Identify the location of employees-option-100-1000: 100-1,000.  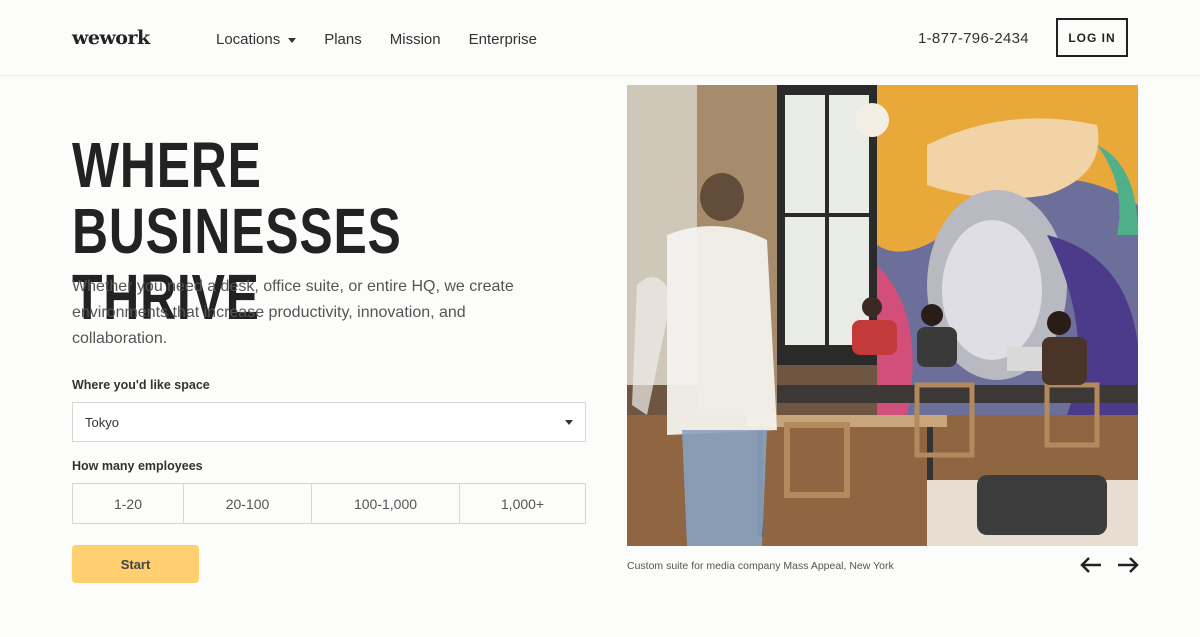
(386, 503).